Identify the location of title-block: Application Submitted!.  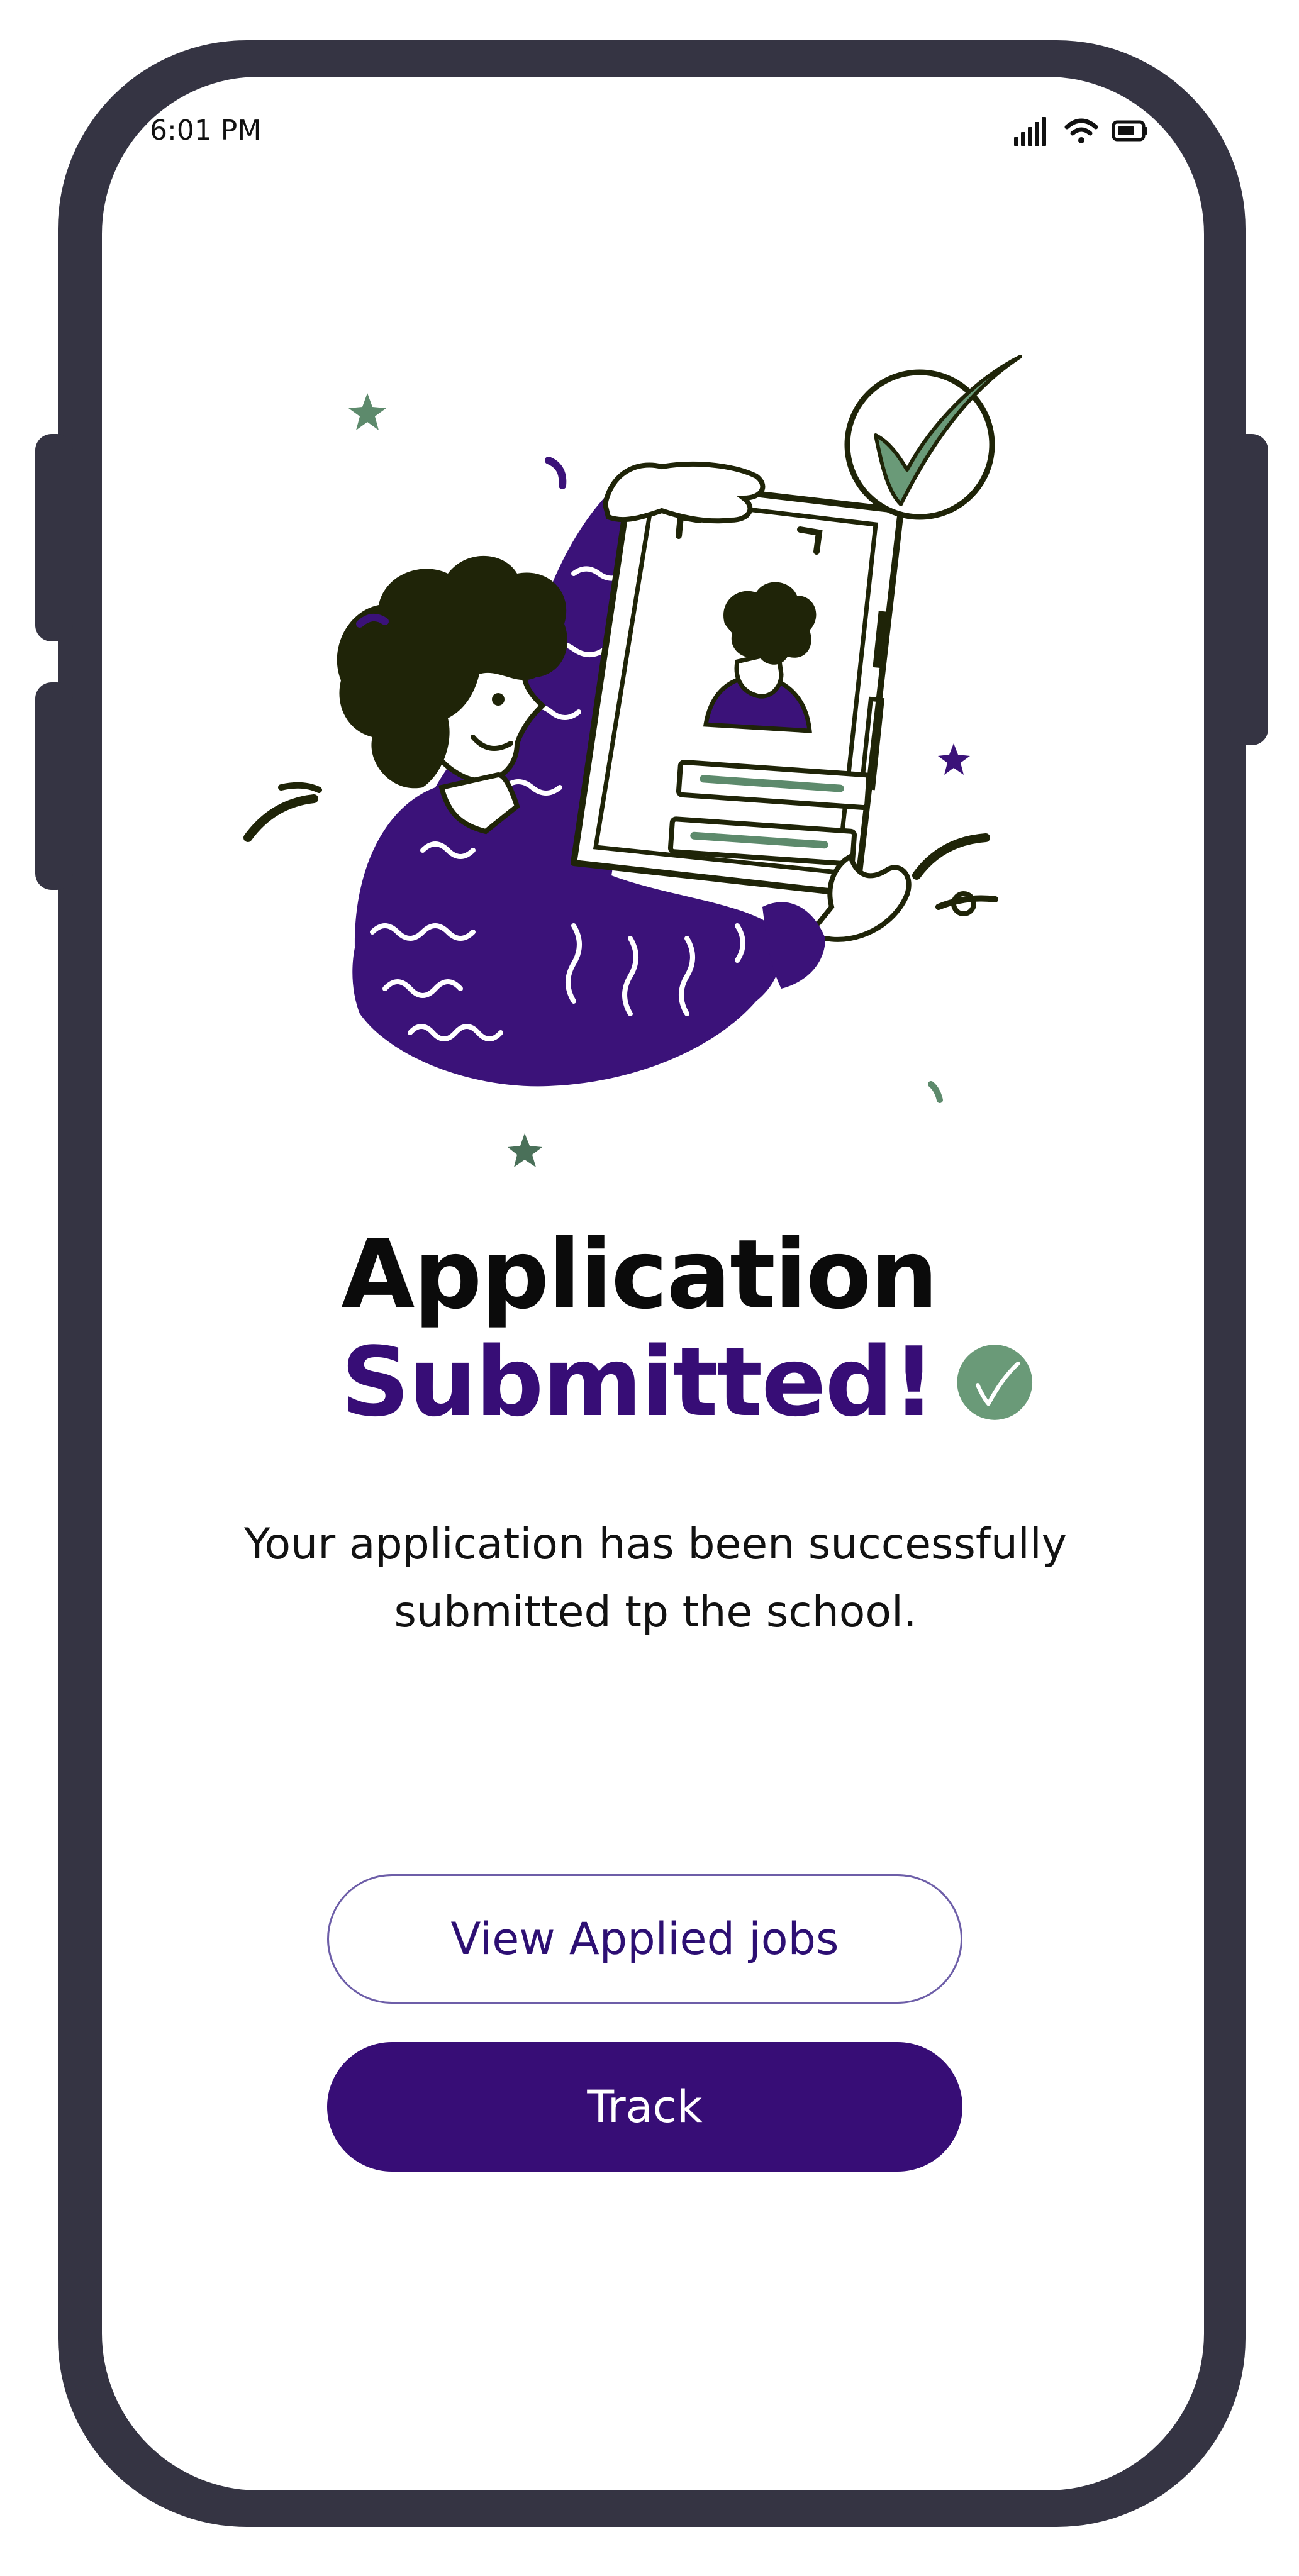
(687, 1328).